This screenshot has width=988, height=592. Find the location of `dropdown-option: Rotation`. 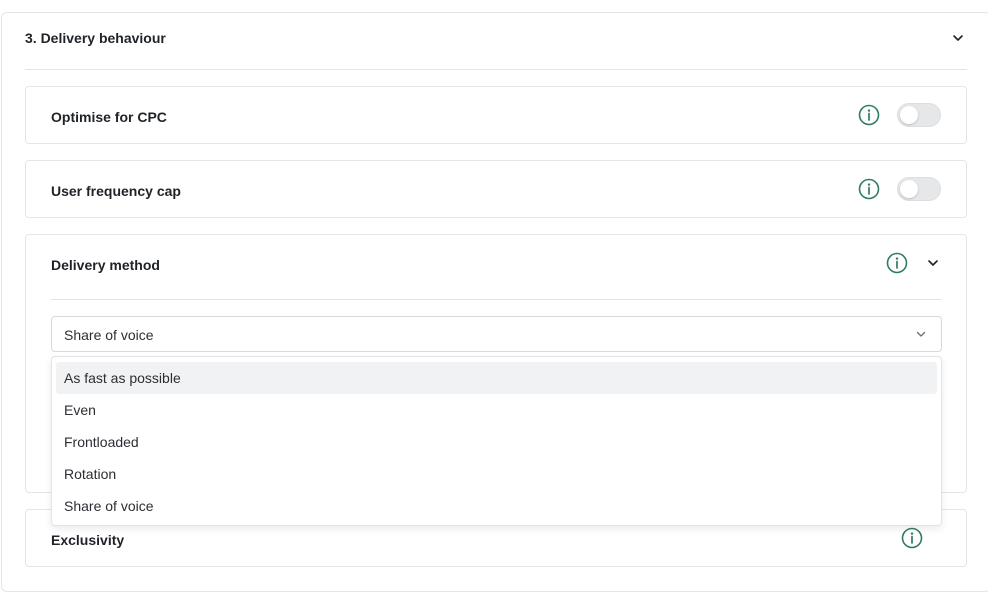

dropdown-option: Rotation is located at coordinates (496, 474).